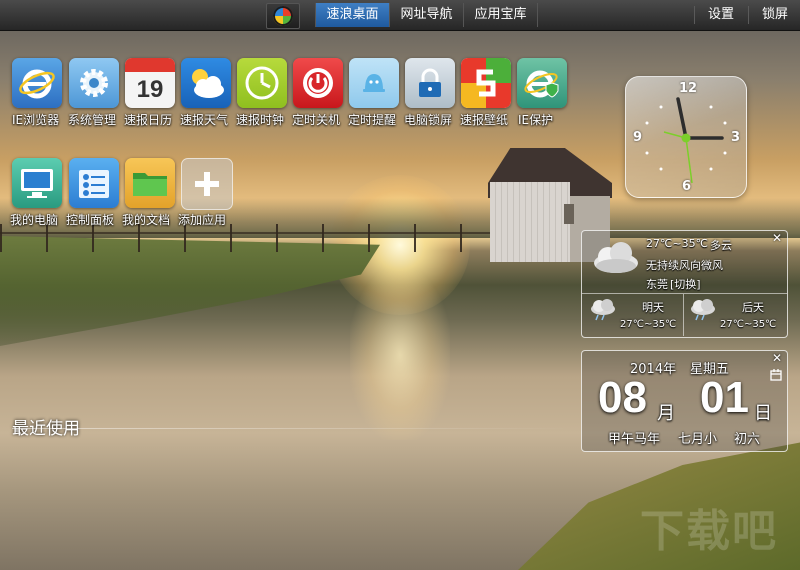 The image size is (800, 570). I want to click on weather-day-after-temp: 27℃~35℃, so click(748, 324).